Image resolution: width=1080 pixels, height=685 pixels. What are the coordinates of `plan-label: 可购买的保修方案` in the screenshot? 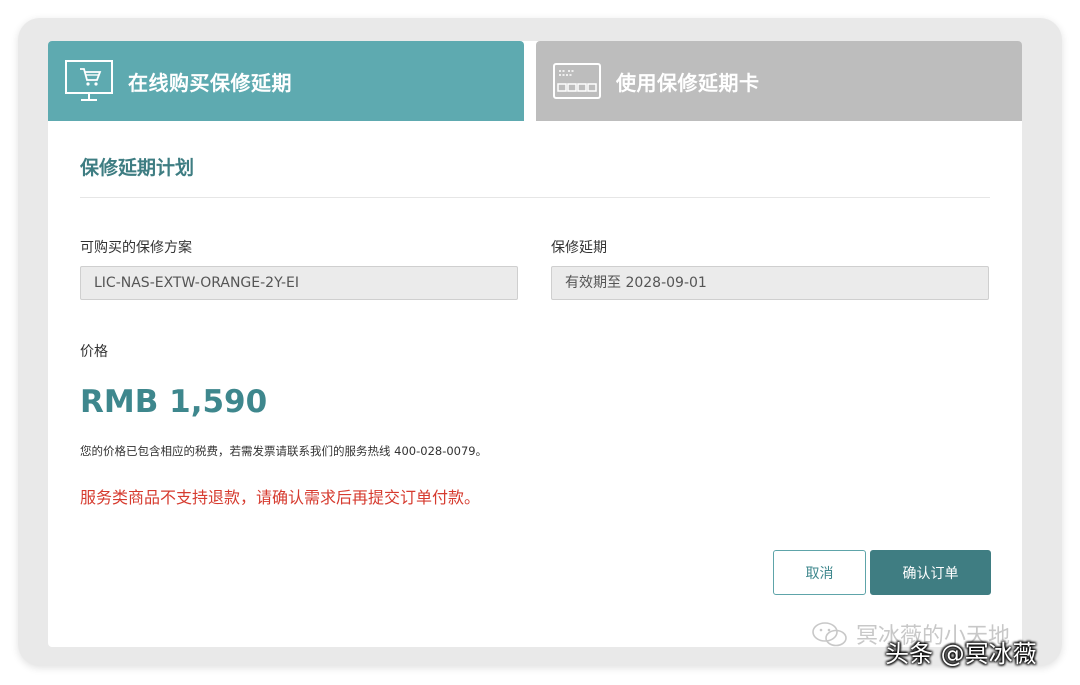 It's located at (136, 248).